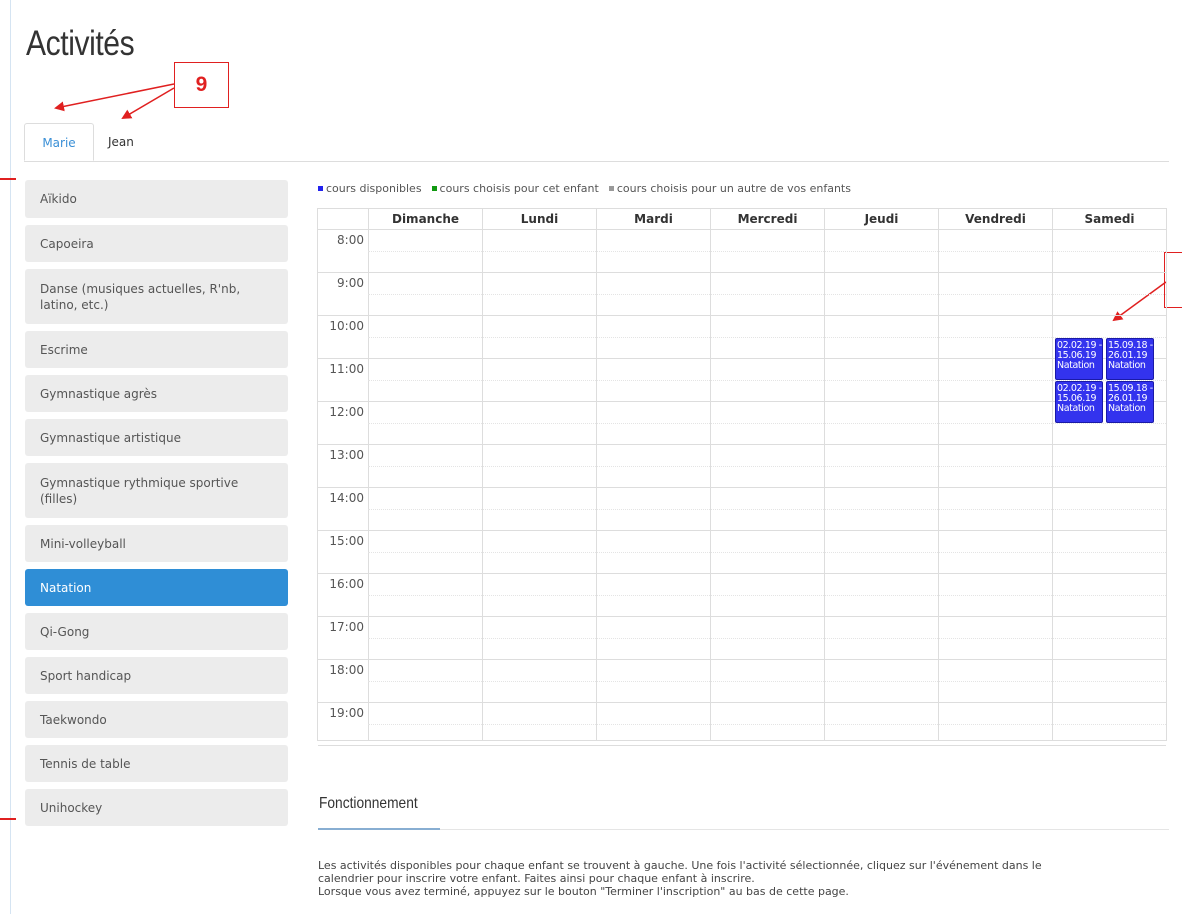 This screenshot has height=914, width=1182. What do you see at coordinates (425, 219) in the screenshot?
I see `day-header-dimanche: Dimanche` at bounding box center [425, 219].